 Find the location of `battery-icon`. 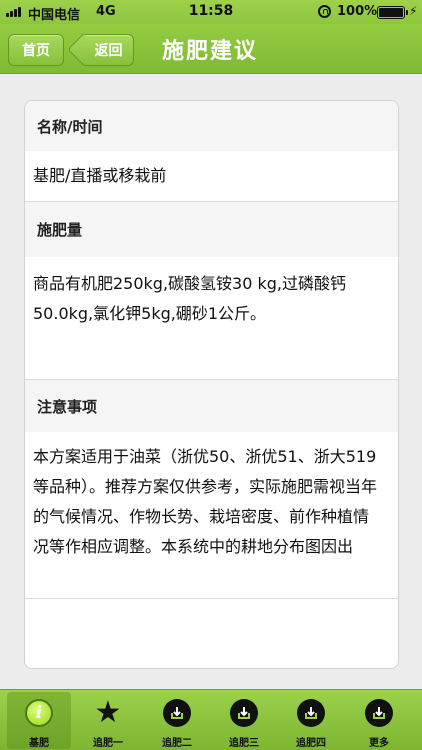

battery-icon is located at coordinates (392, 12).